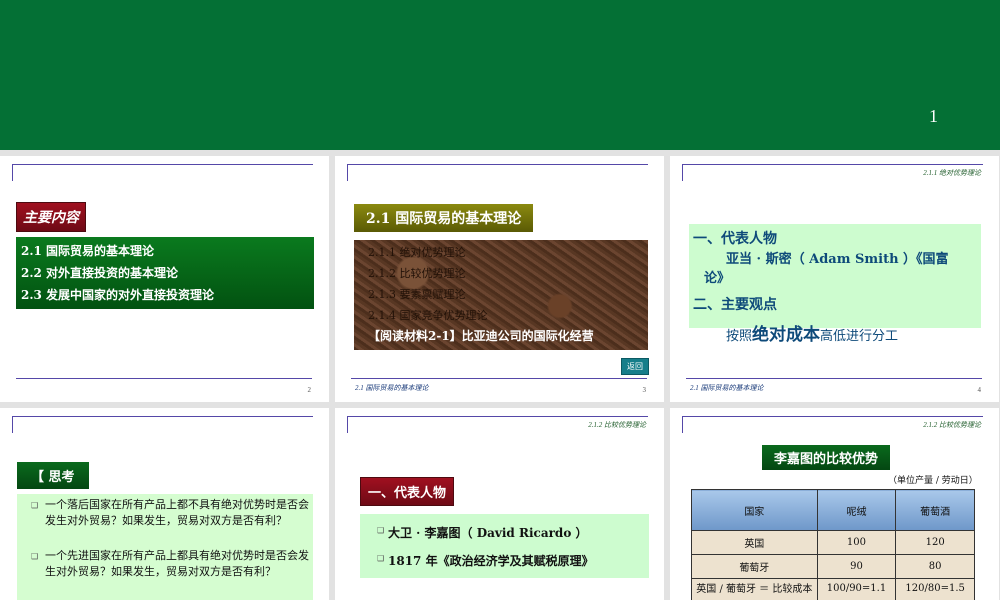  I want to click on table-cell: 80, so click(935, 566).